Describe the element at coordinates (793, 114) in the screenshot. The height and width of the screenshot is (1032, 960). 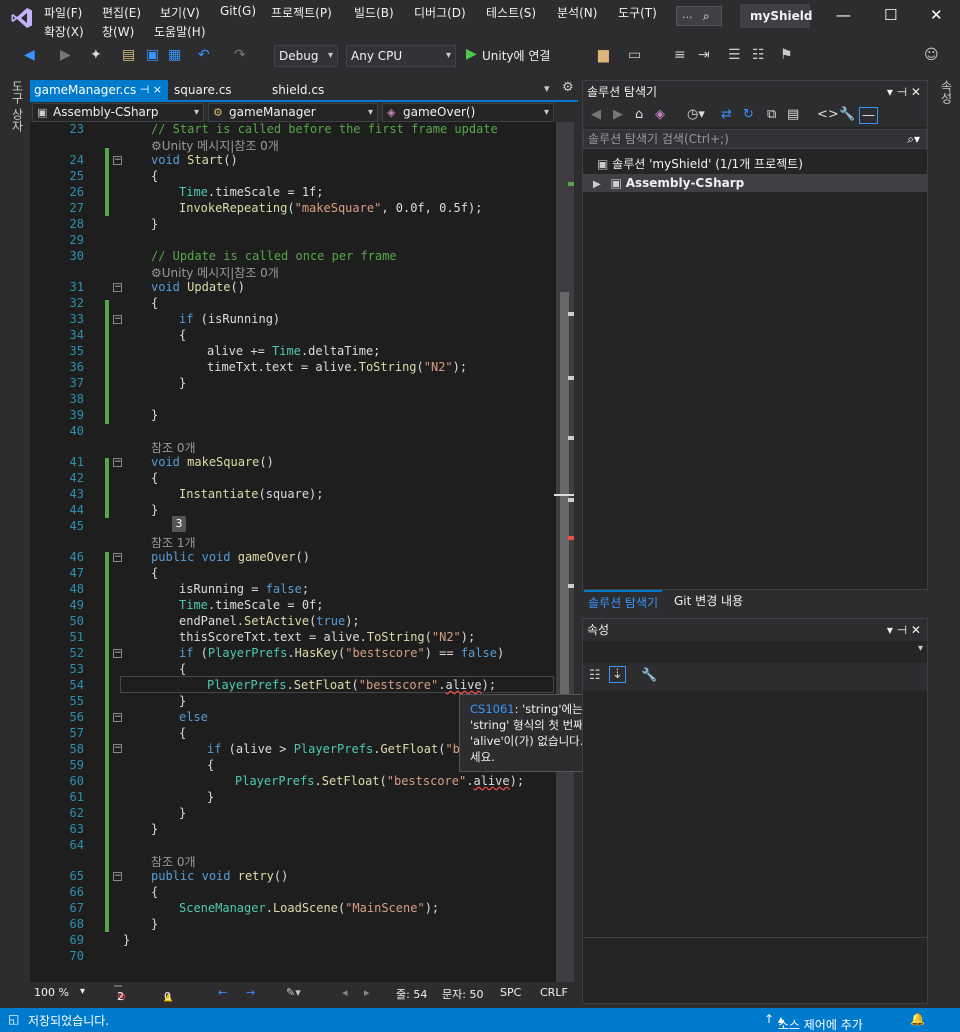
I see `show-all-files-icon: ▤` at that location.